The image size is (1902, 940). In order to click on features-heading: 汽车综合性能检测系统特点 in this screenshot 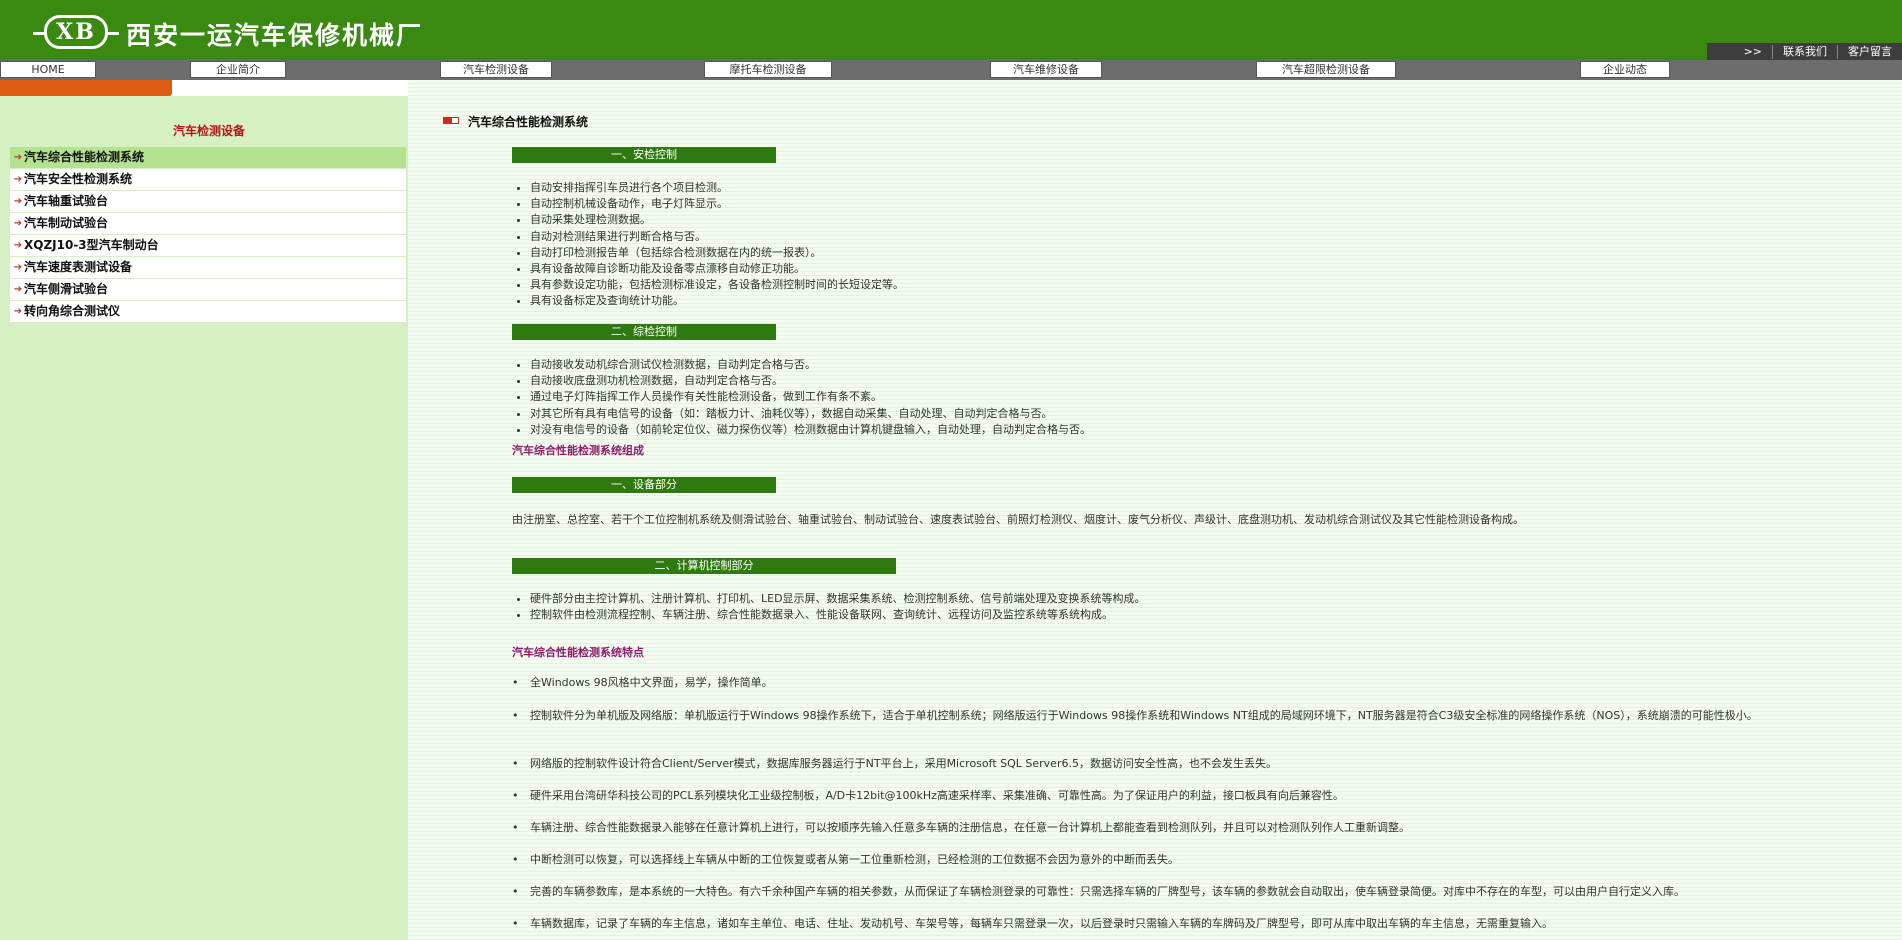, I will do `click(578, 652)`.